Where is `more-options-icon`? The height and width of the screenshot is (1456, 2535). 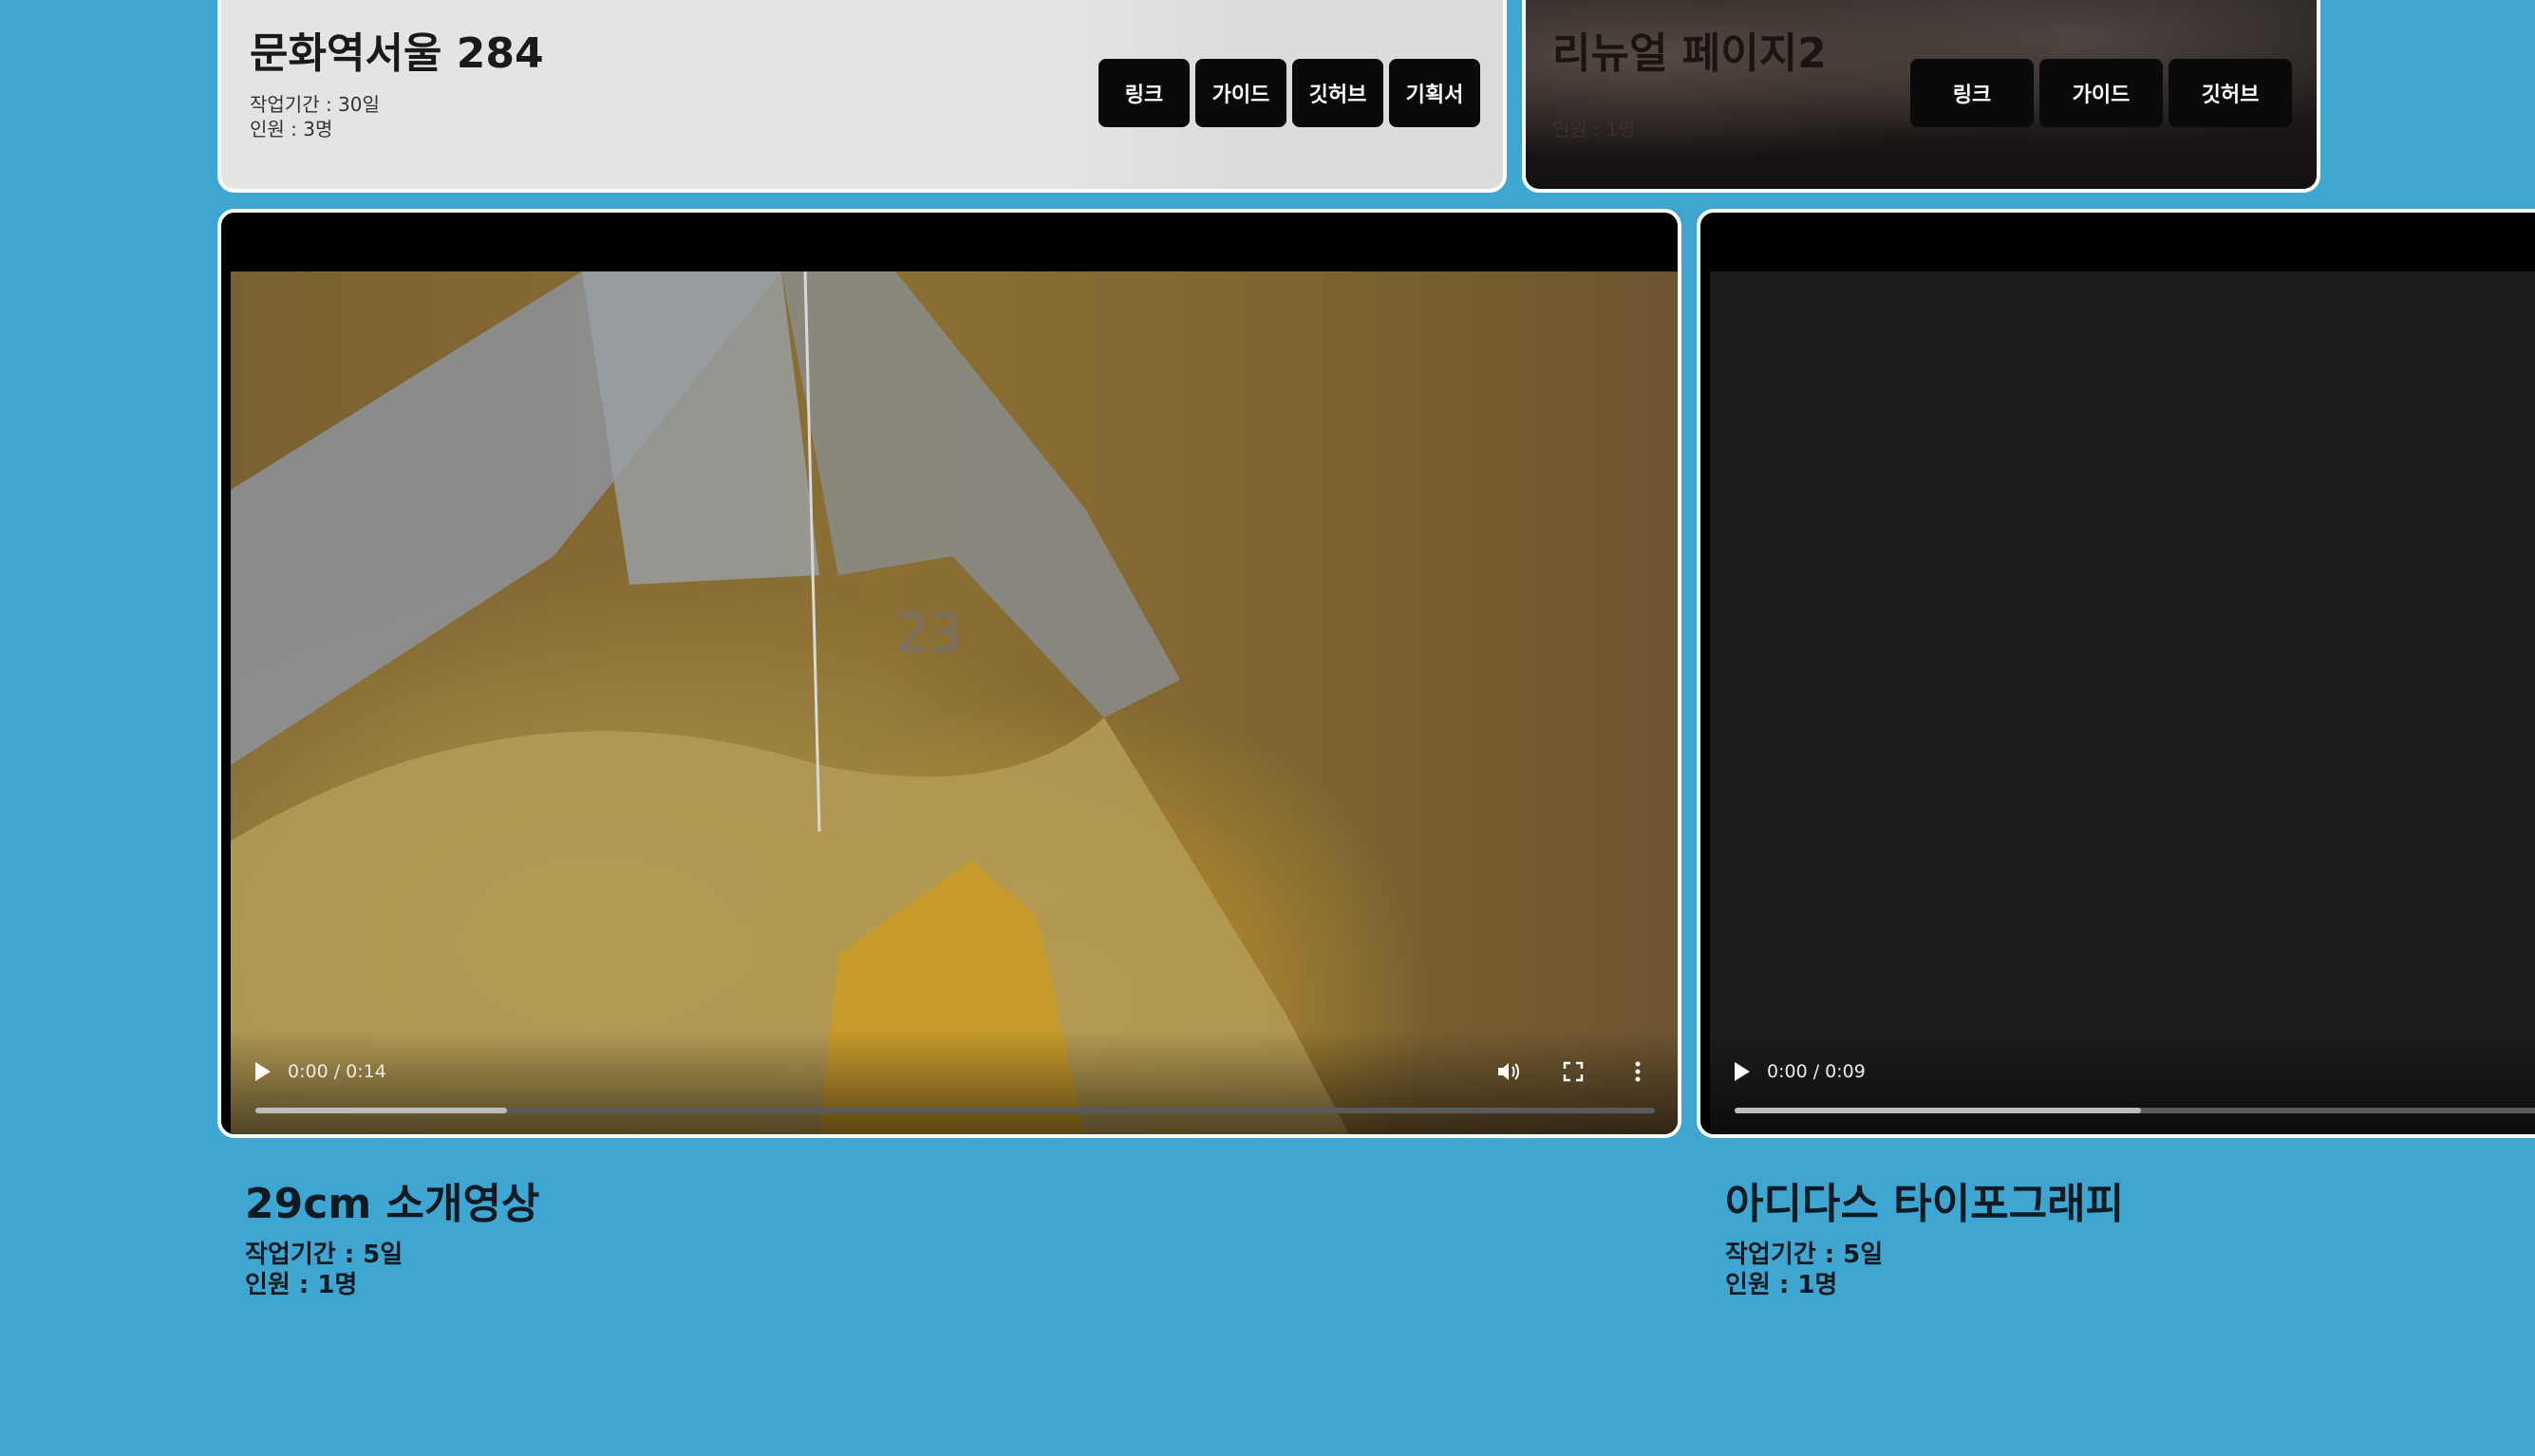 more-options-icon is located at coordinates (1638, 1072).